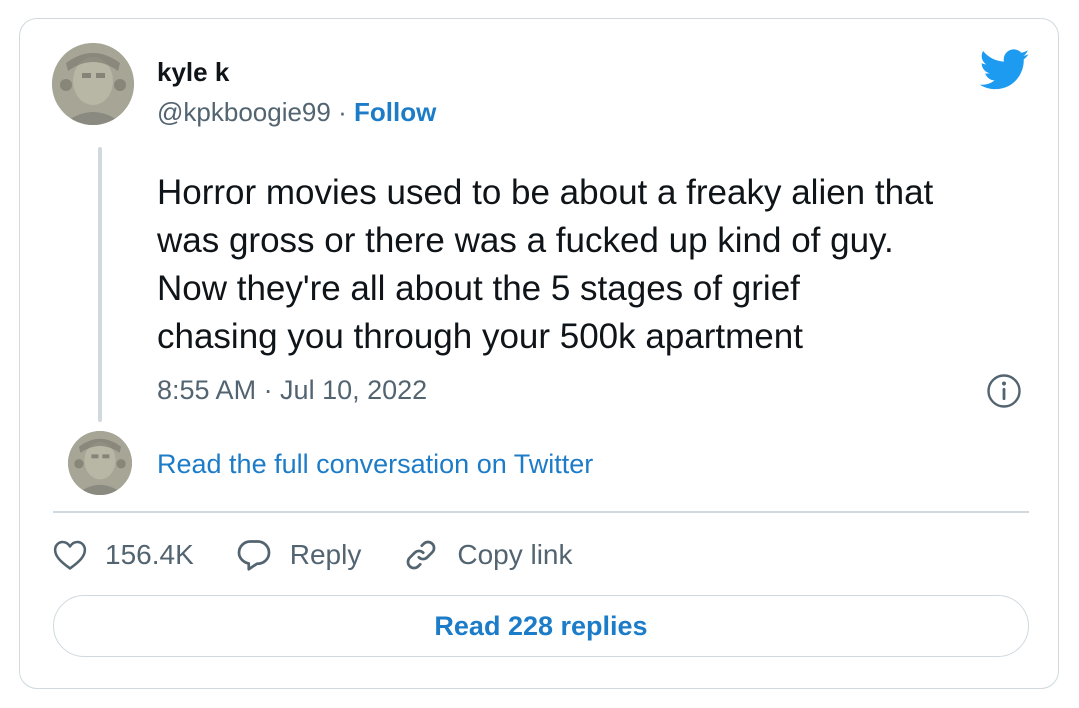 The image size is (1079, 708). I want to click on info-icon, so click(1004, 391).